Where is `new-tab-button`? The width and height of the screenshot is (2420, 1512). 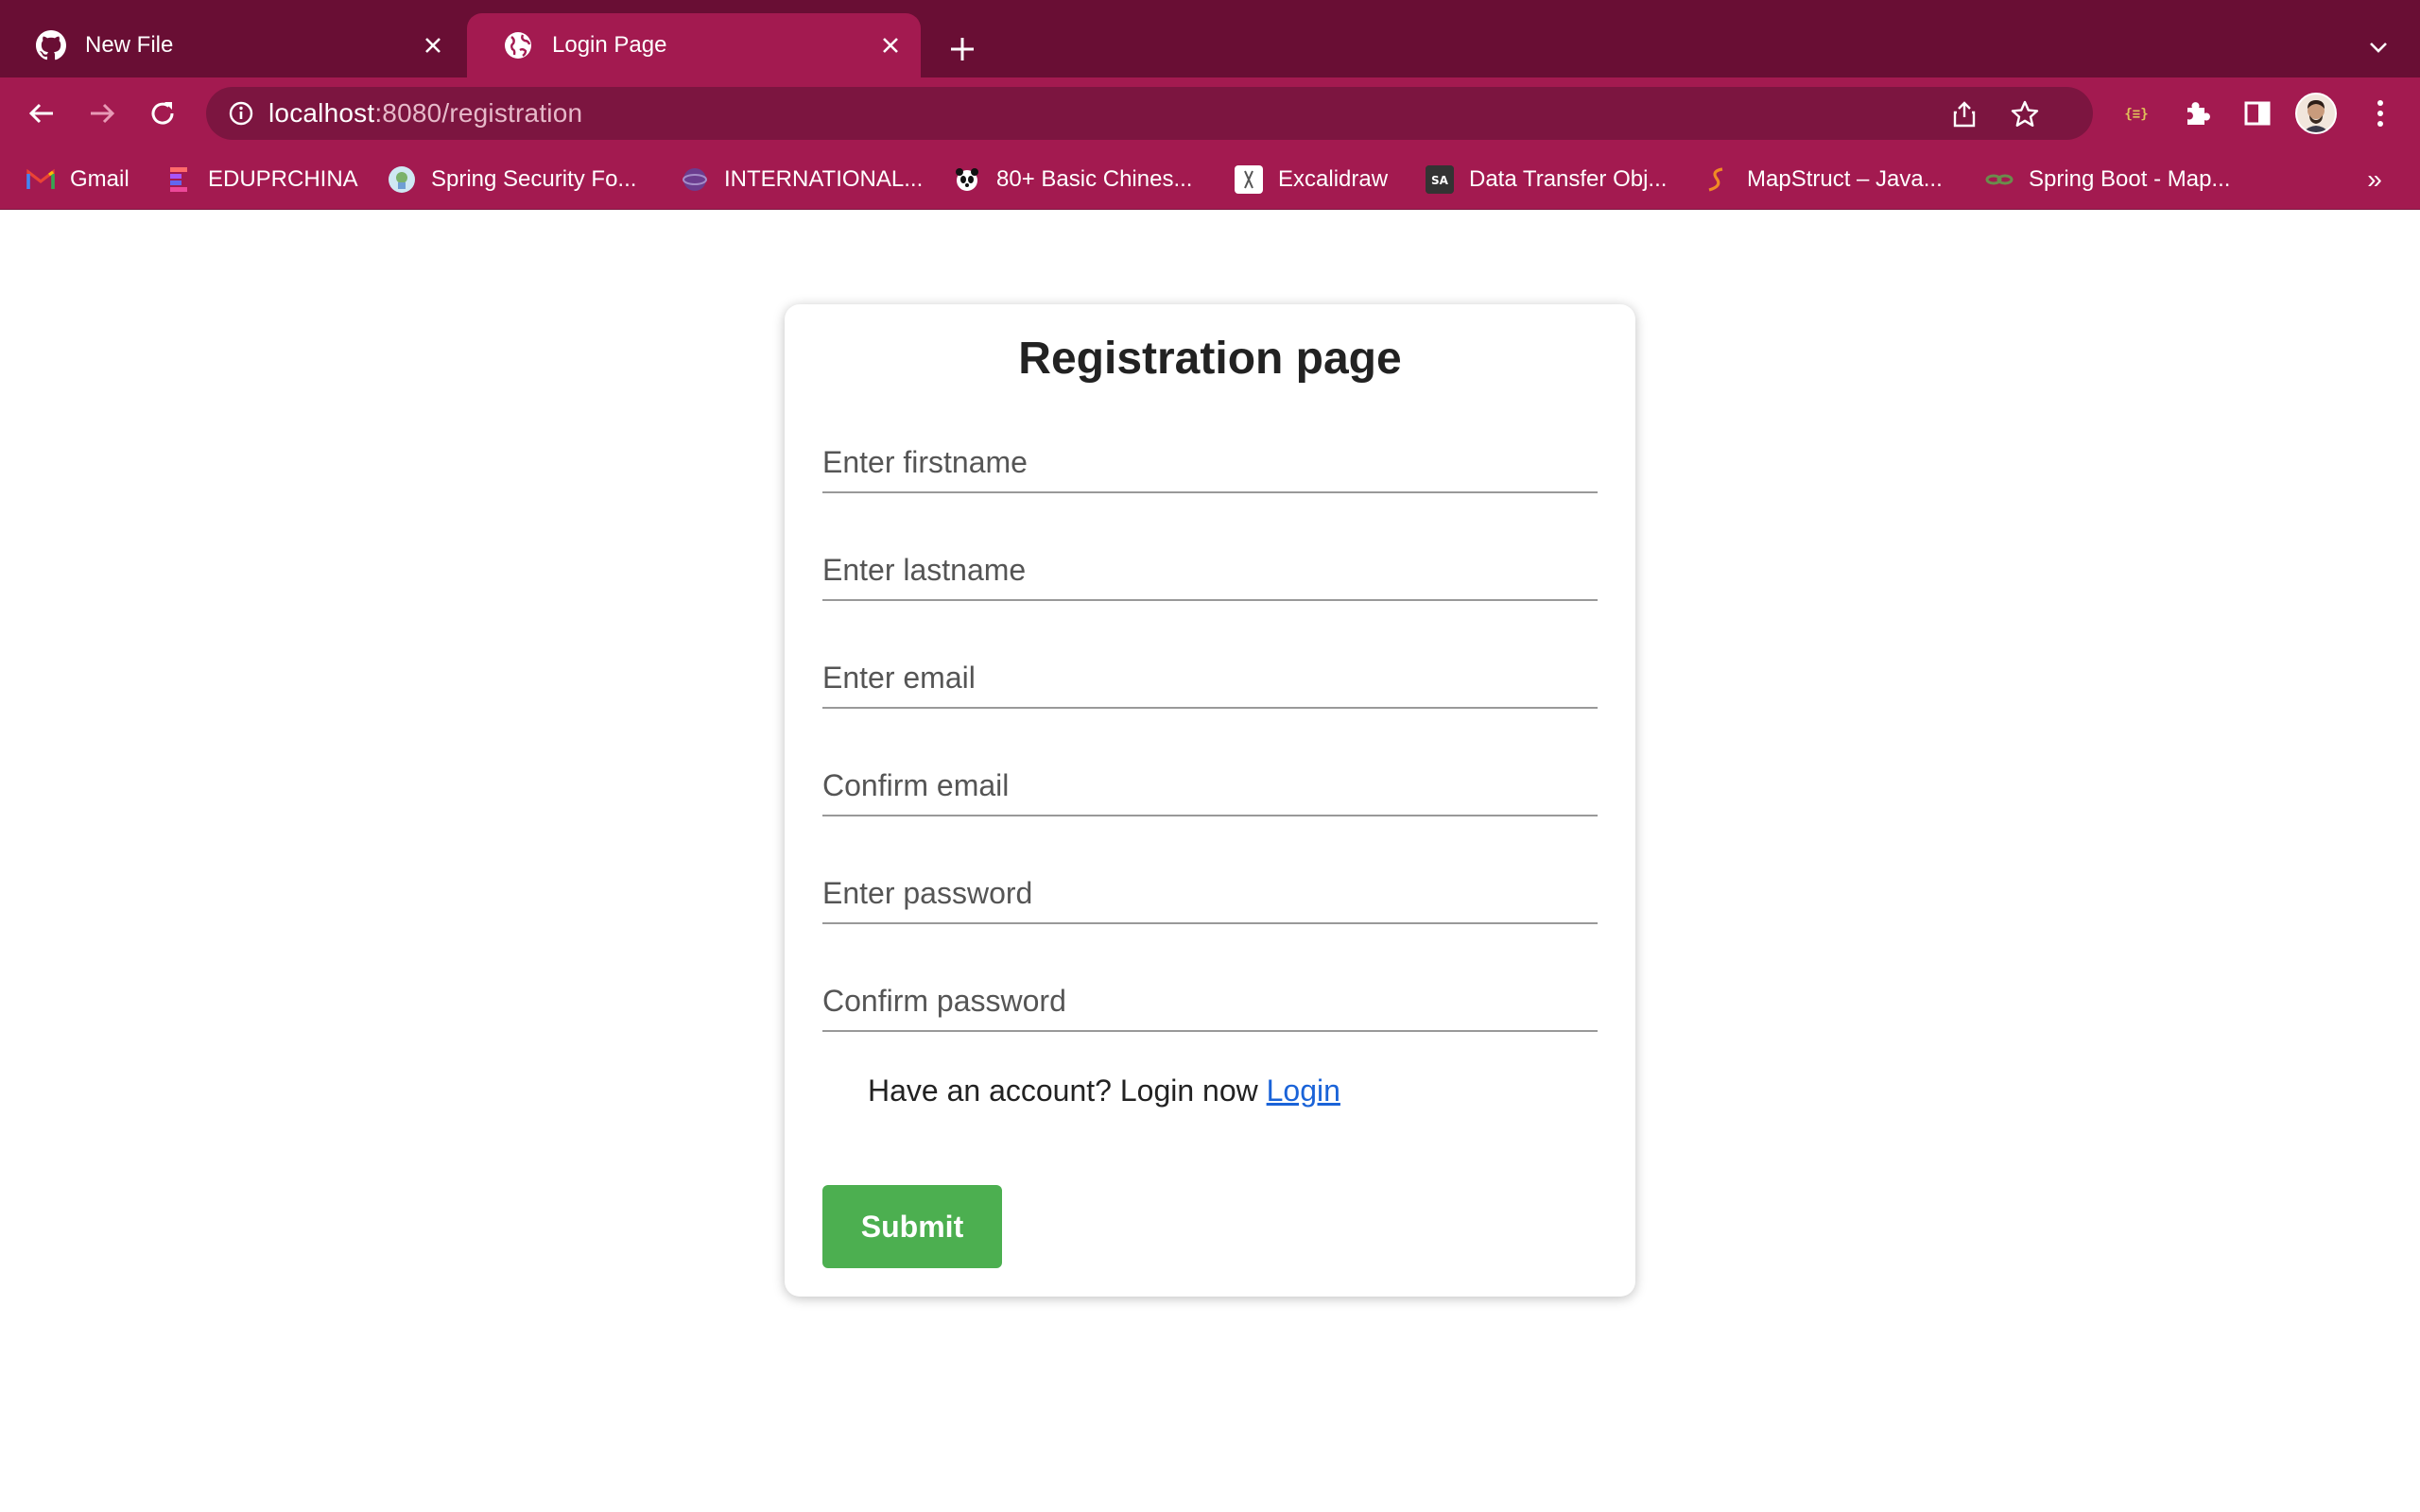 new-tab-button is located at coordinates (963, 49).